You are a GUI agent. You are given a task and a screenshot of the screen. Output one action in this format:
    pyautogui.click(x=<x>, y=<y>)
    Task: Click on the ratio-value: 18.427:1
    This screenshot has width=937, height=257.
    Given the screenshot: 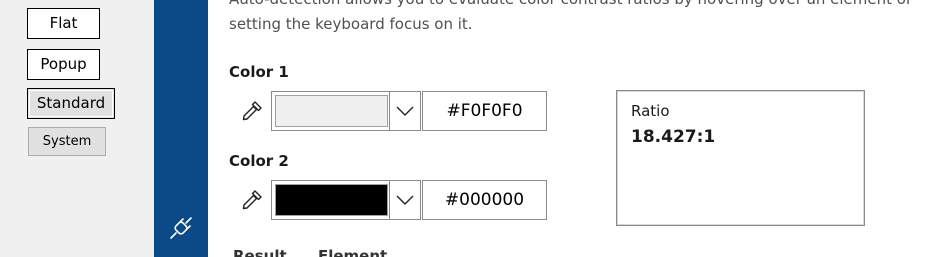 What is the action you would take?
    pyautogui.click(x=673, y=137)
    